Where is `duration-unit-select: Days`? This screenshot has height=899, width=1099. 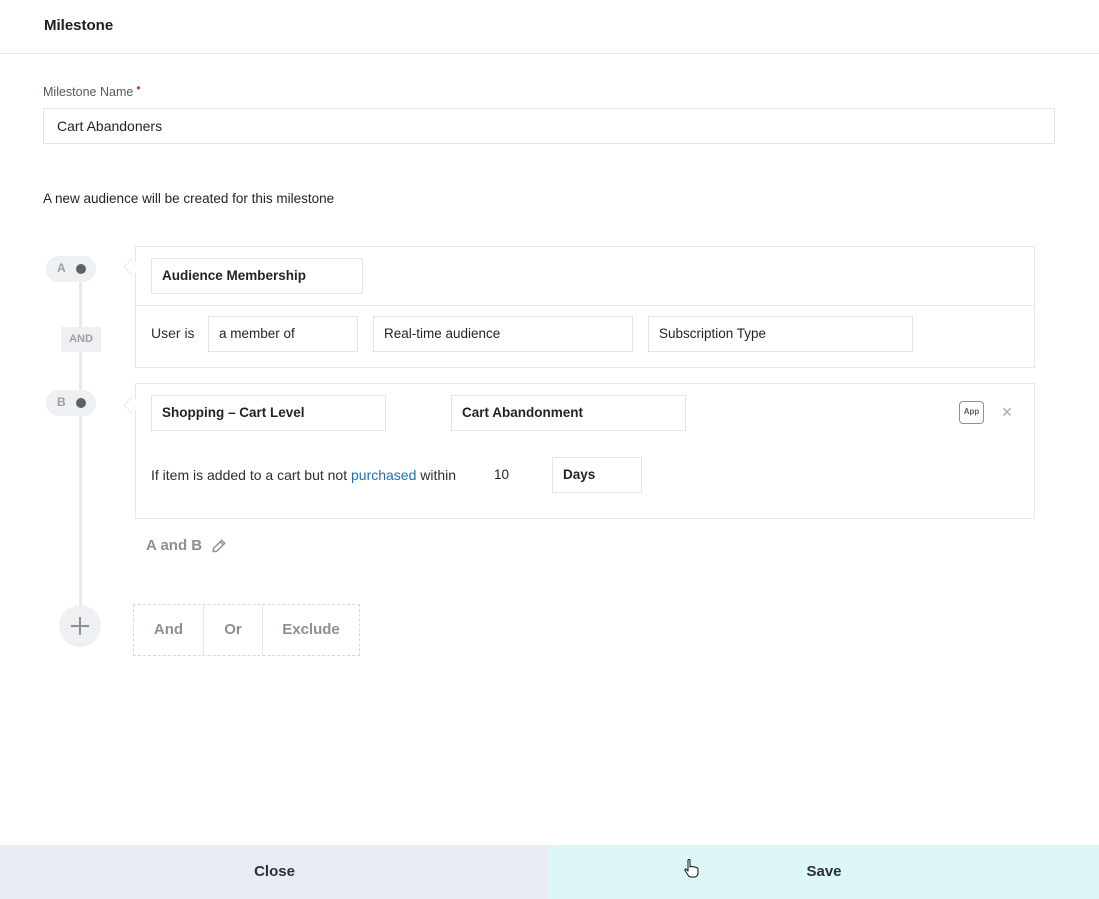
duration-unit-select: Days is located at coordinates (597, 475).